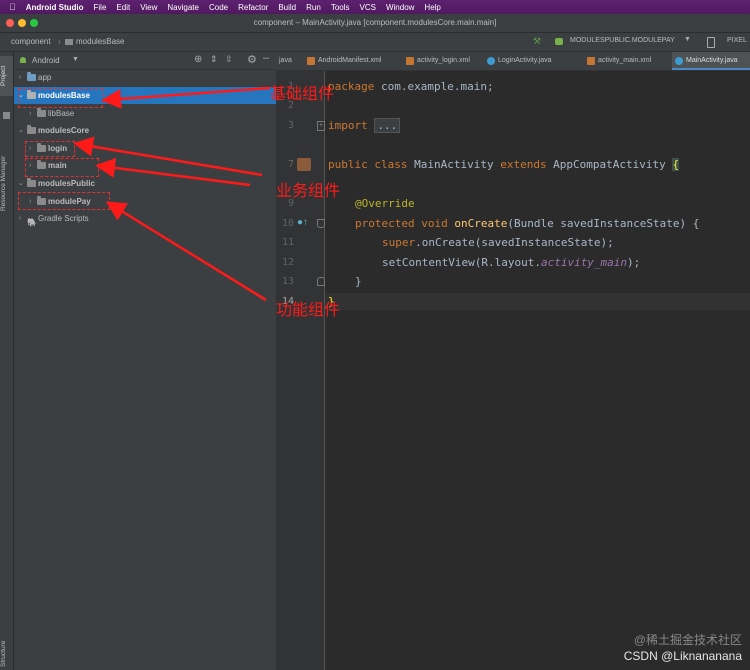 The height and width of the screenshot is (670, 750). I want to click on watermark-line-2: CSDN @Liknananana, so click(682, 656).